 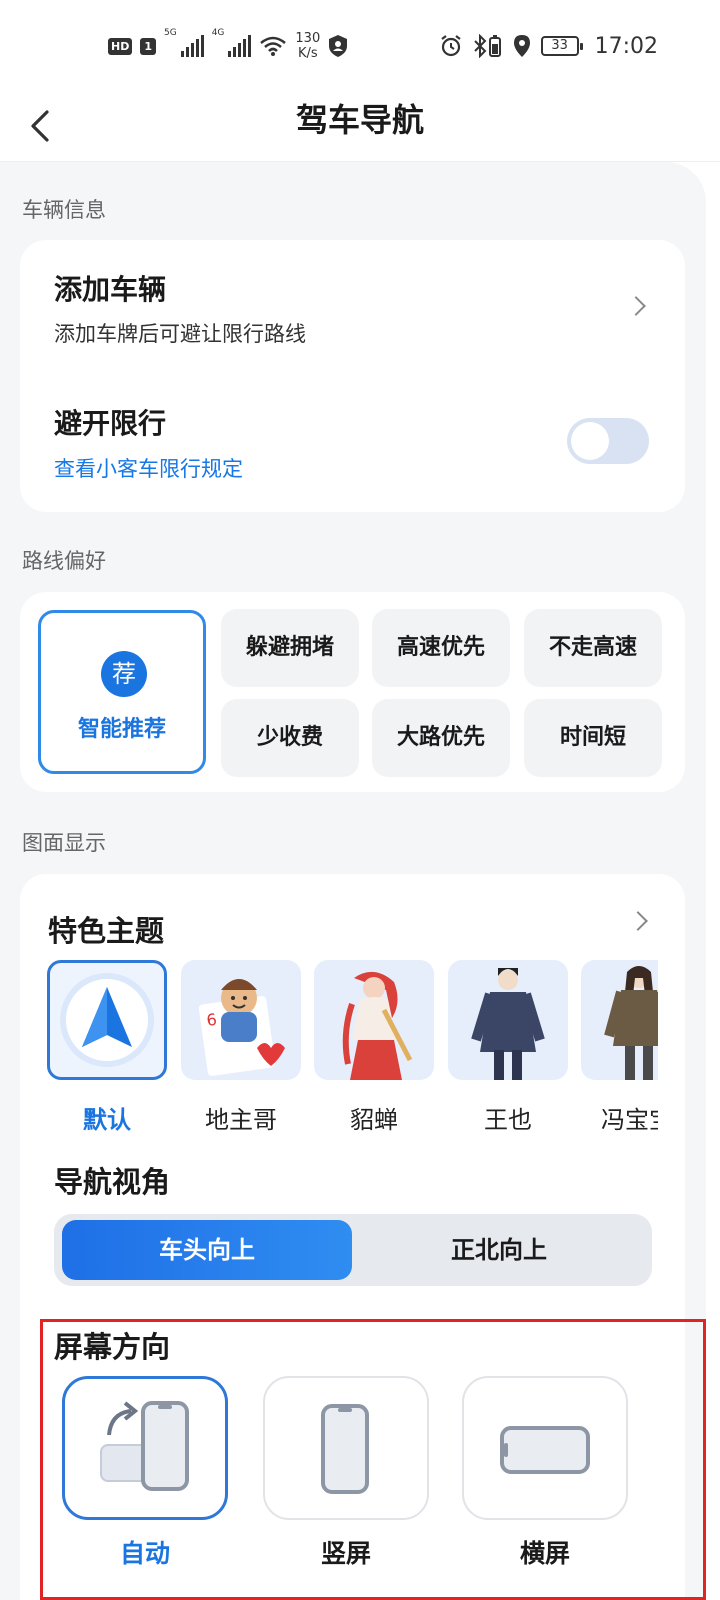 I want to click on hd-indicator: HD, so click(x=120, y=46).